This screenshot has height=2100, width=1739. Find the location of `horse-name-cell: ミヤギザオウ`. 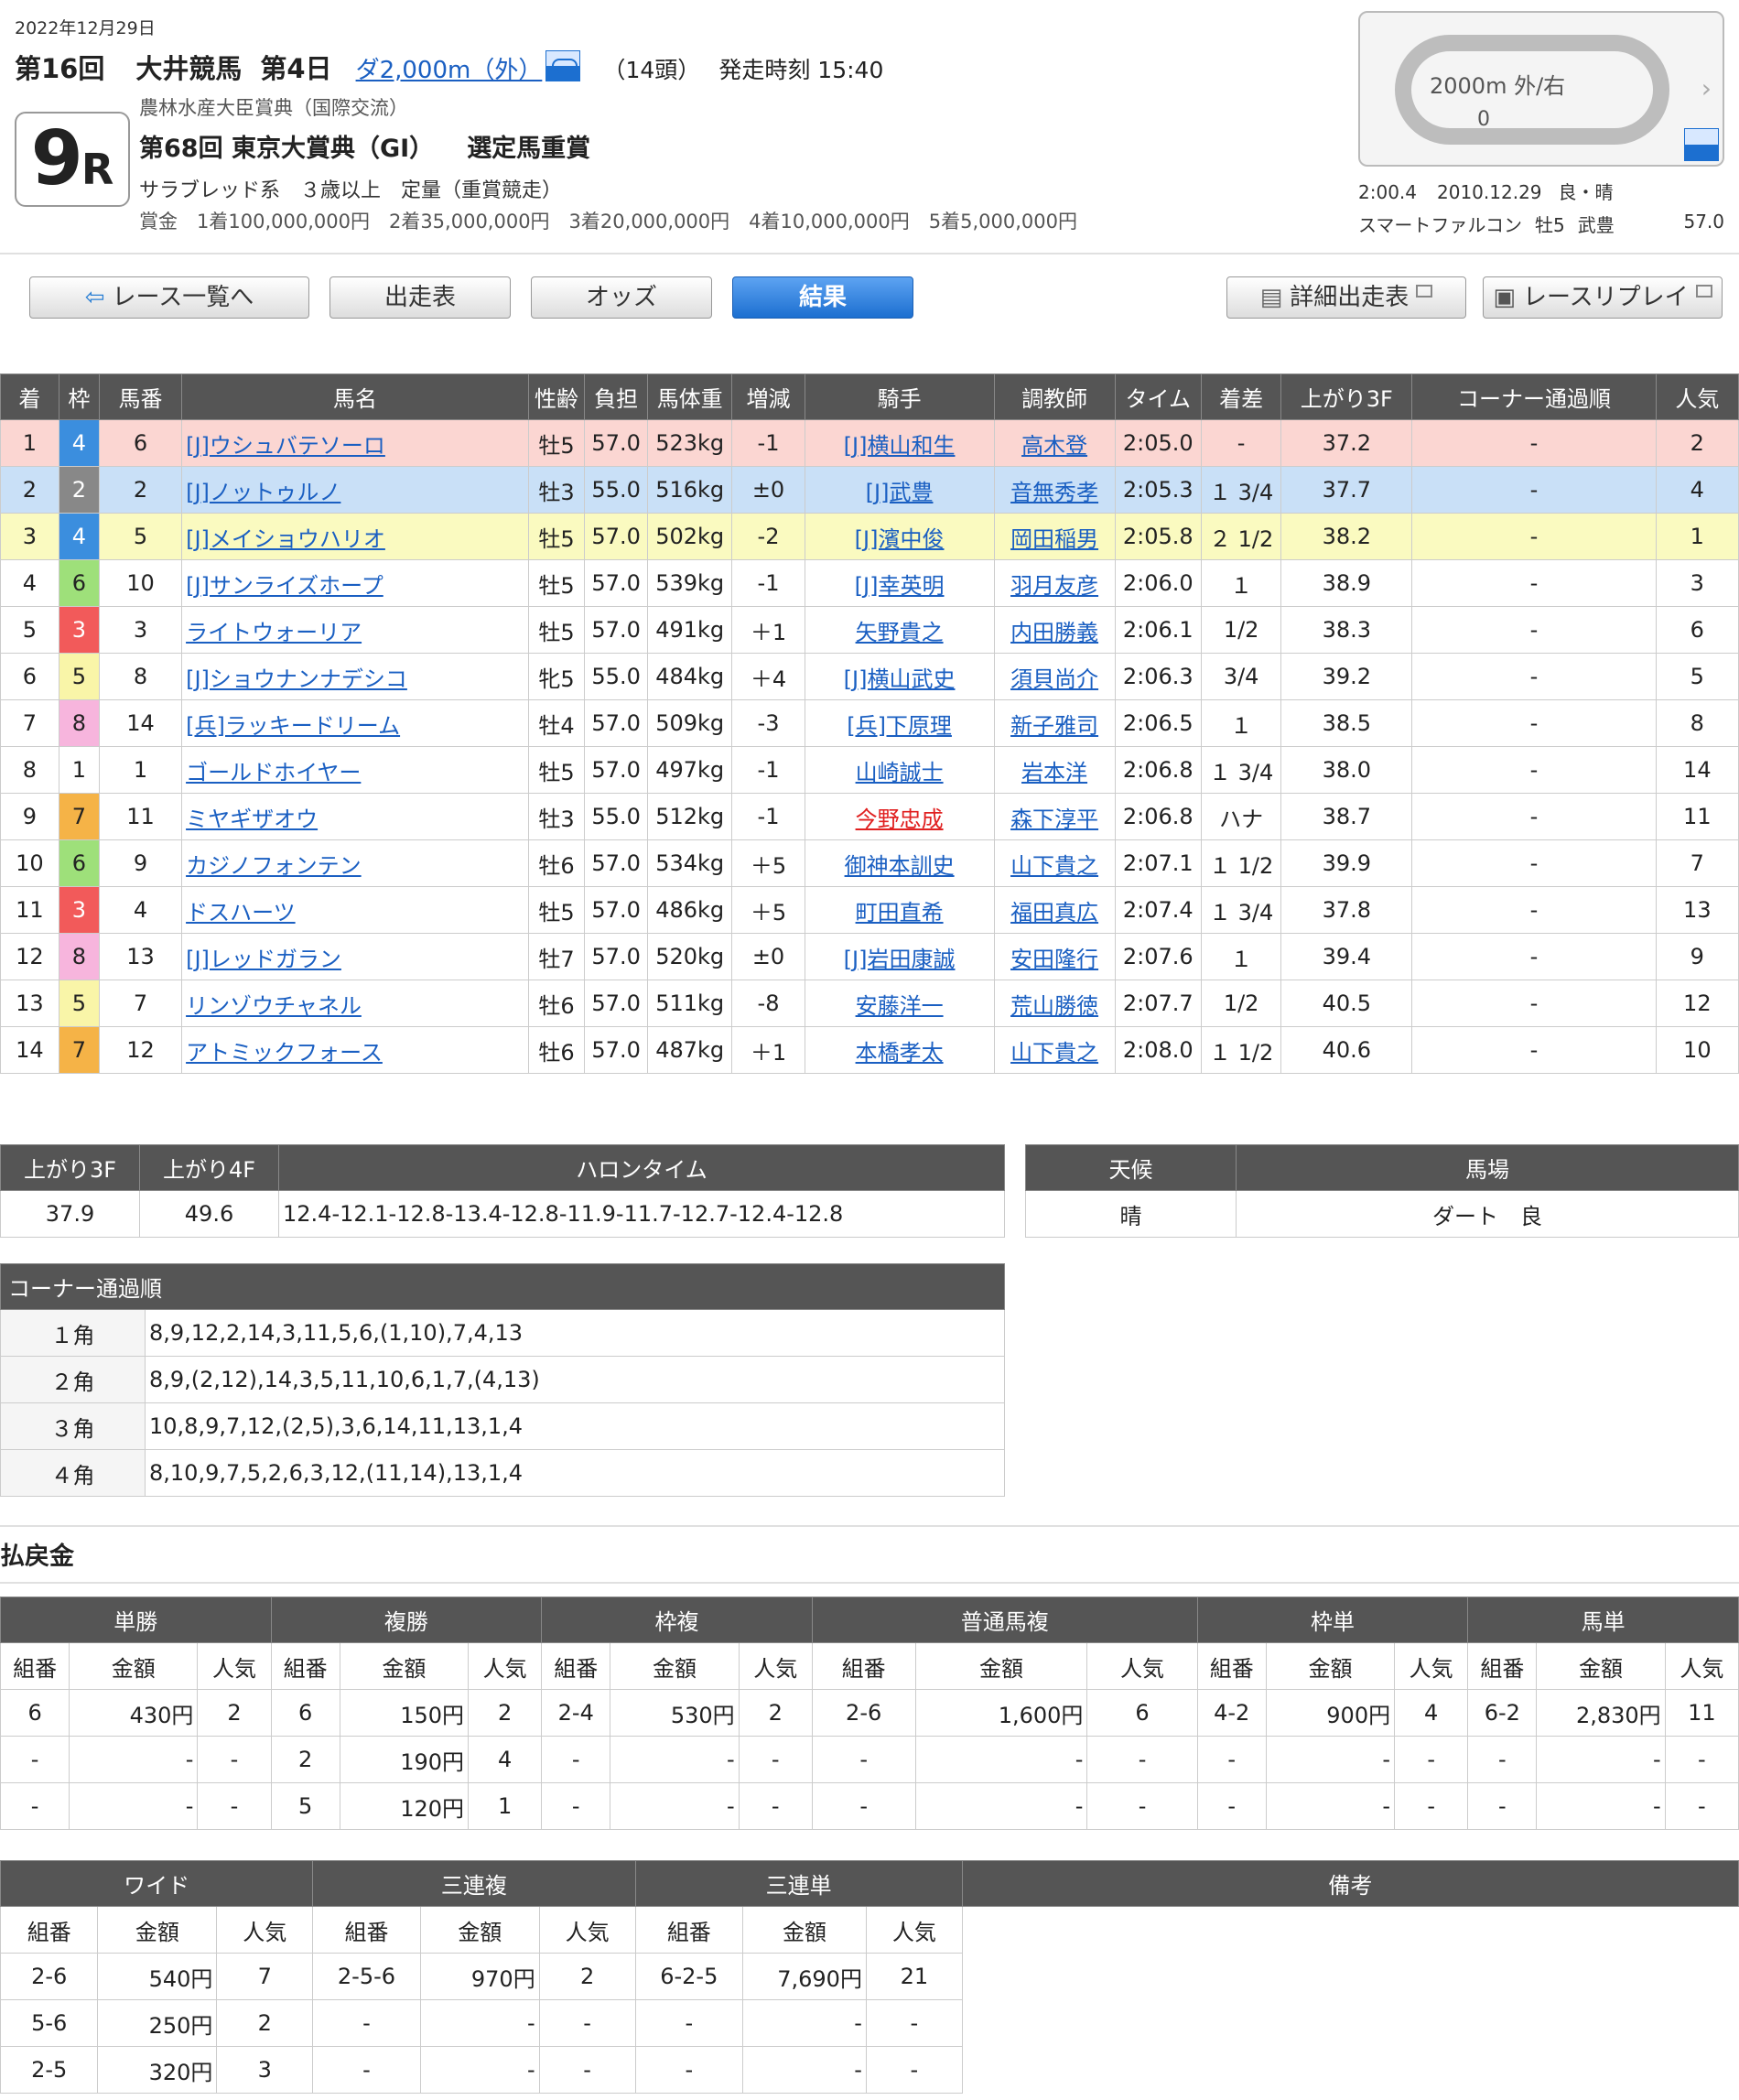

horse-name-cell: ミヤギザオウ is located at coordinates (355, 816).